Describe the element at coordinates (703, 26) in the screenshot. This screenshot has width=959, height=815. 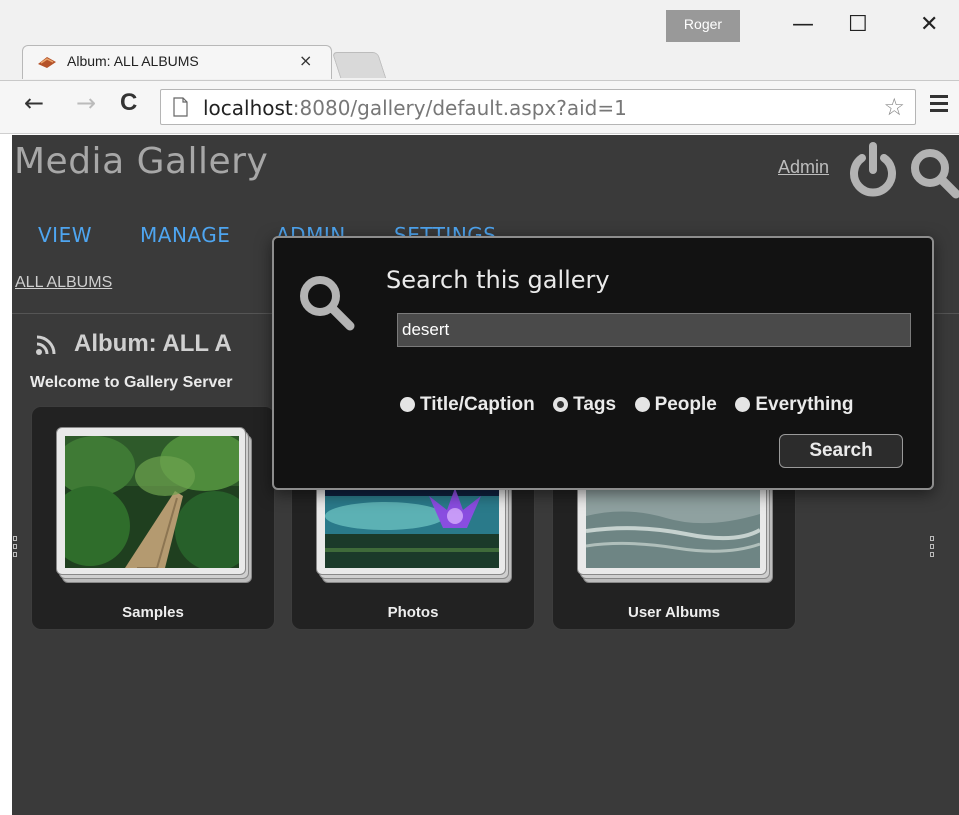
I see `profile-badge: Roger` at that location.